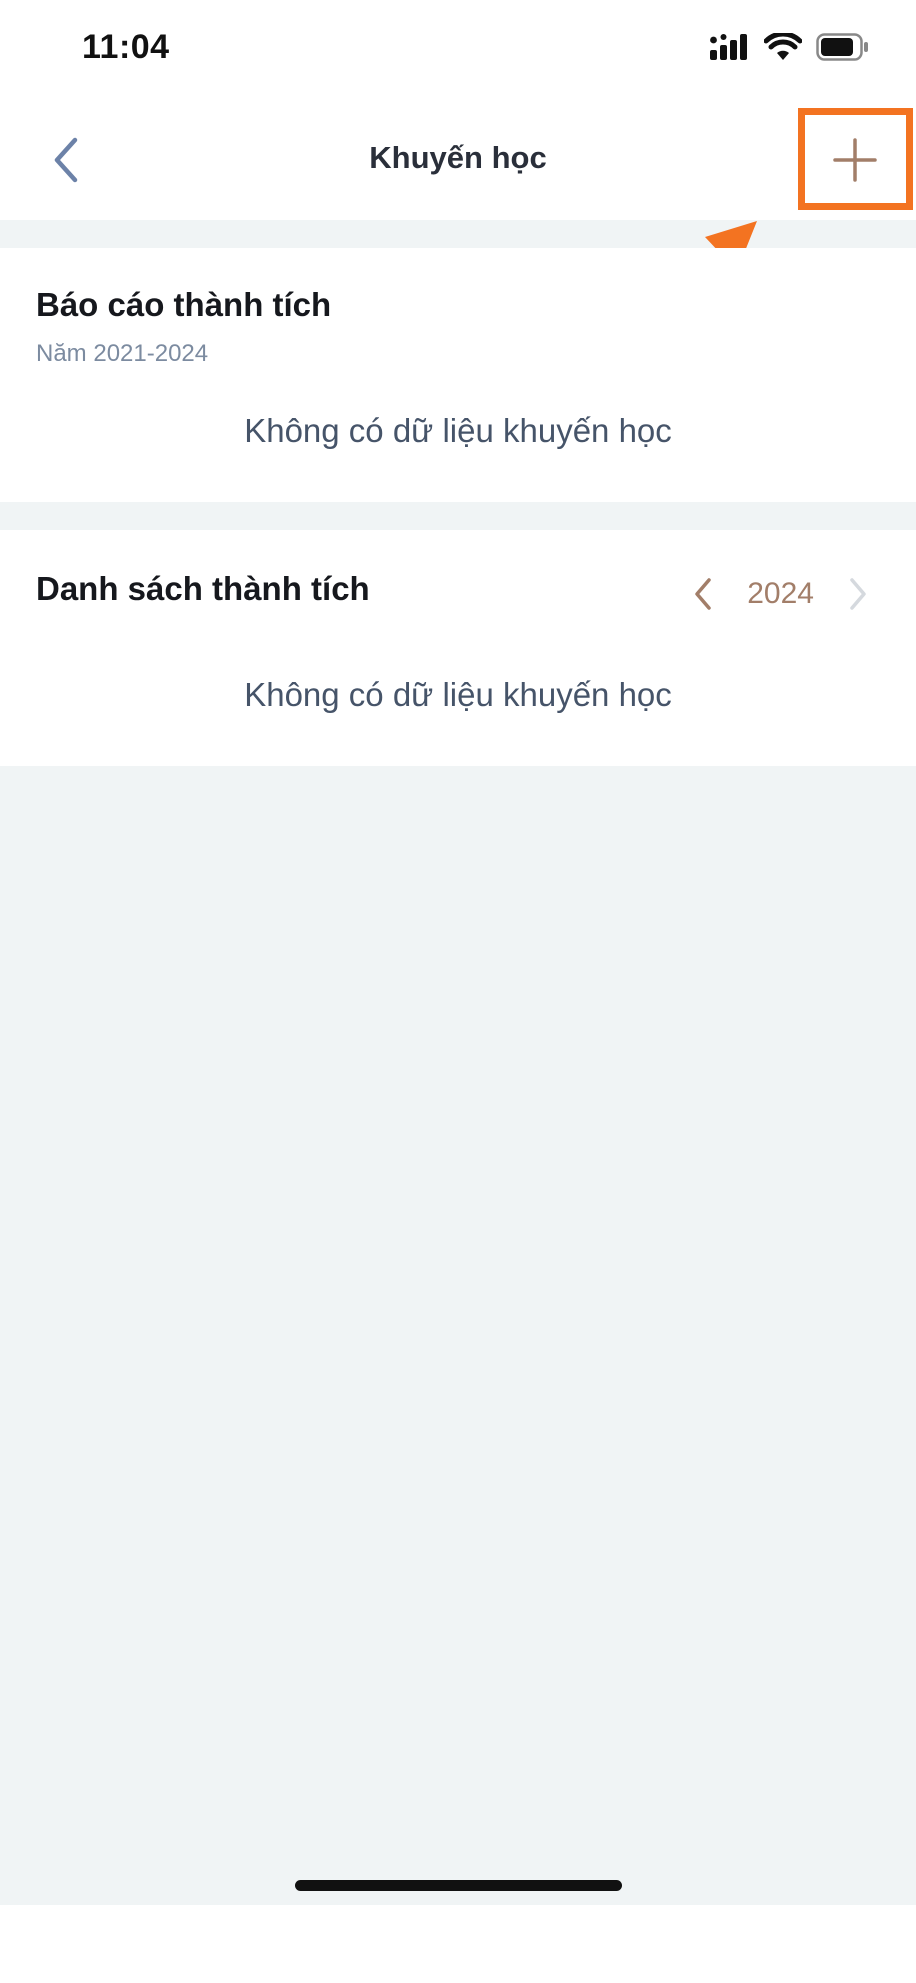  I want to click on selected-year: 2024, so click(780, 593).